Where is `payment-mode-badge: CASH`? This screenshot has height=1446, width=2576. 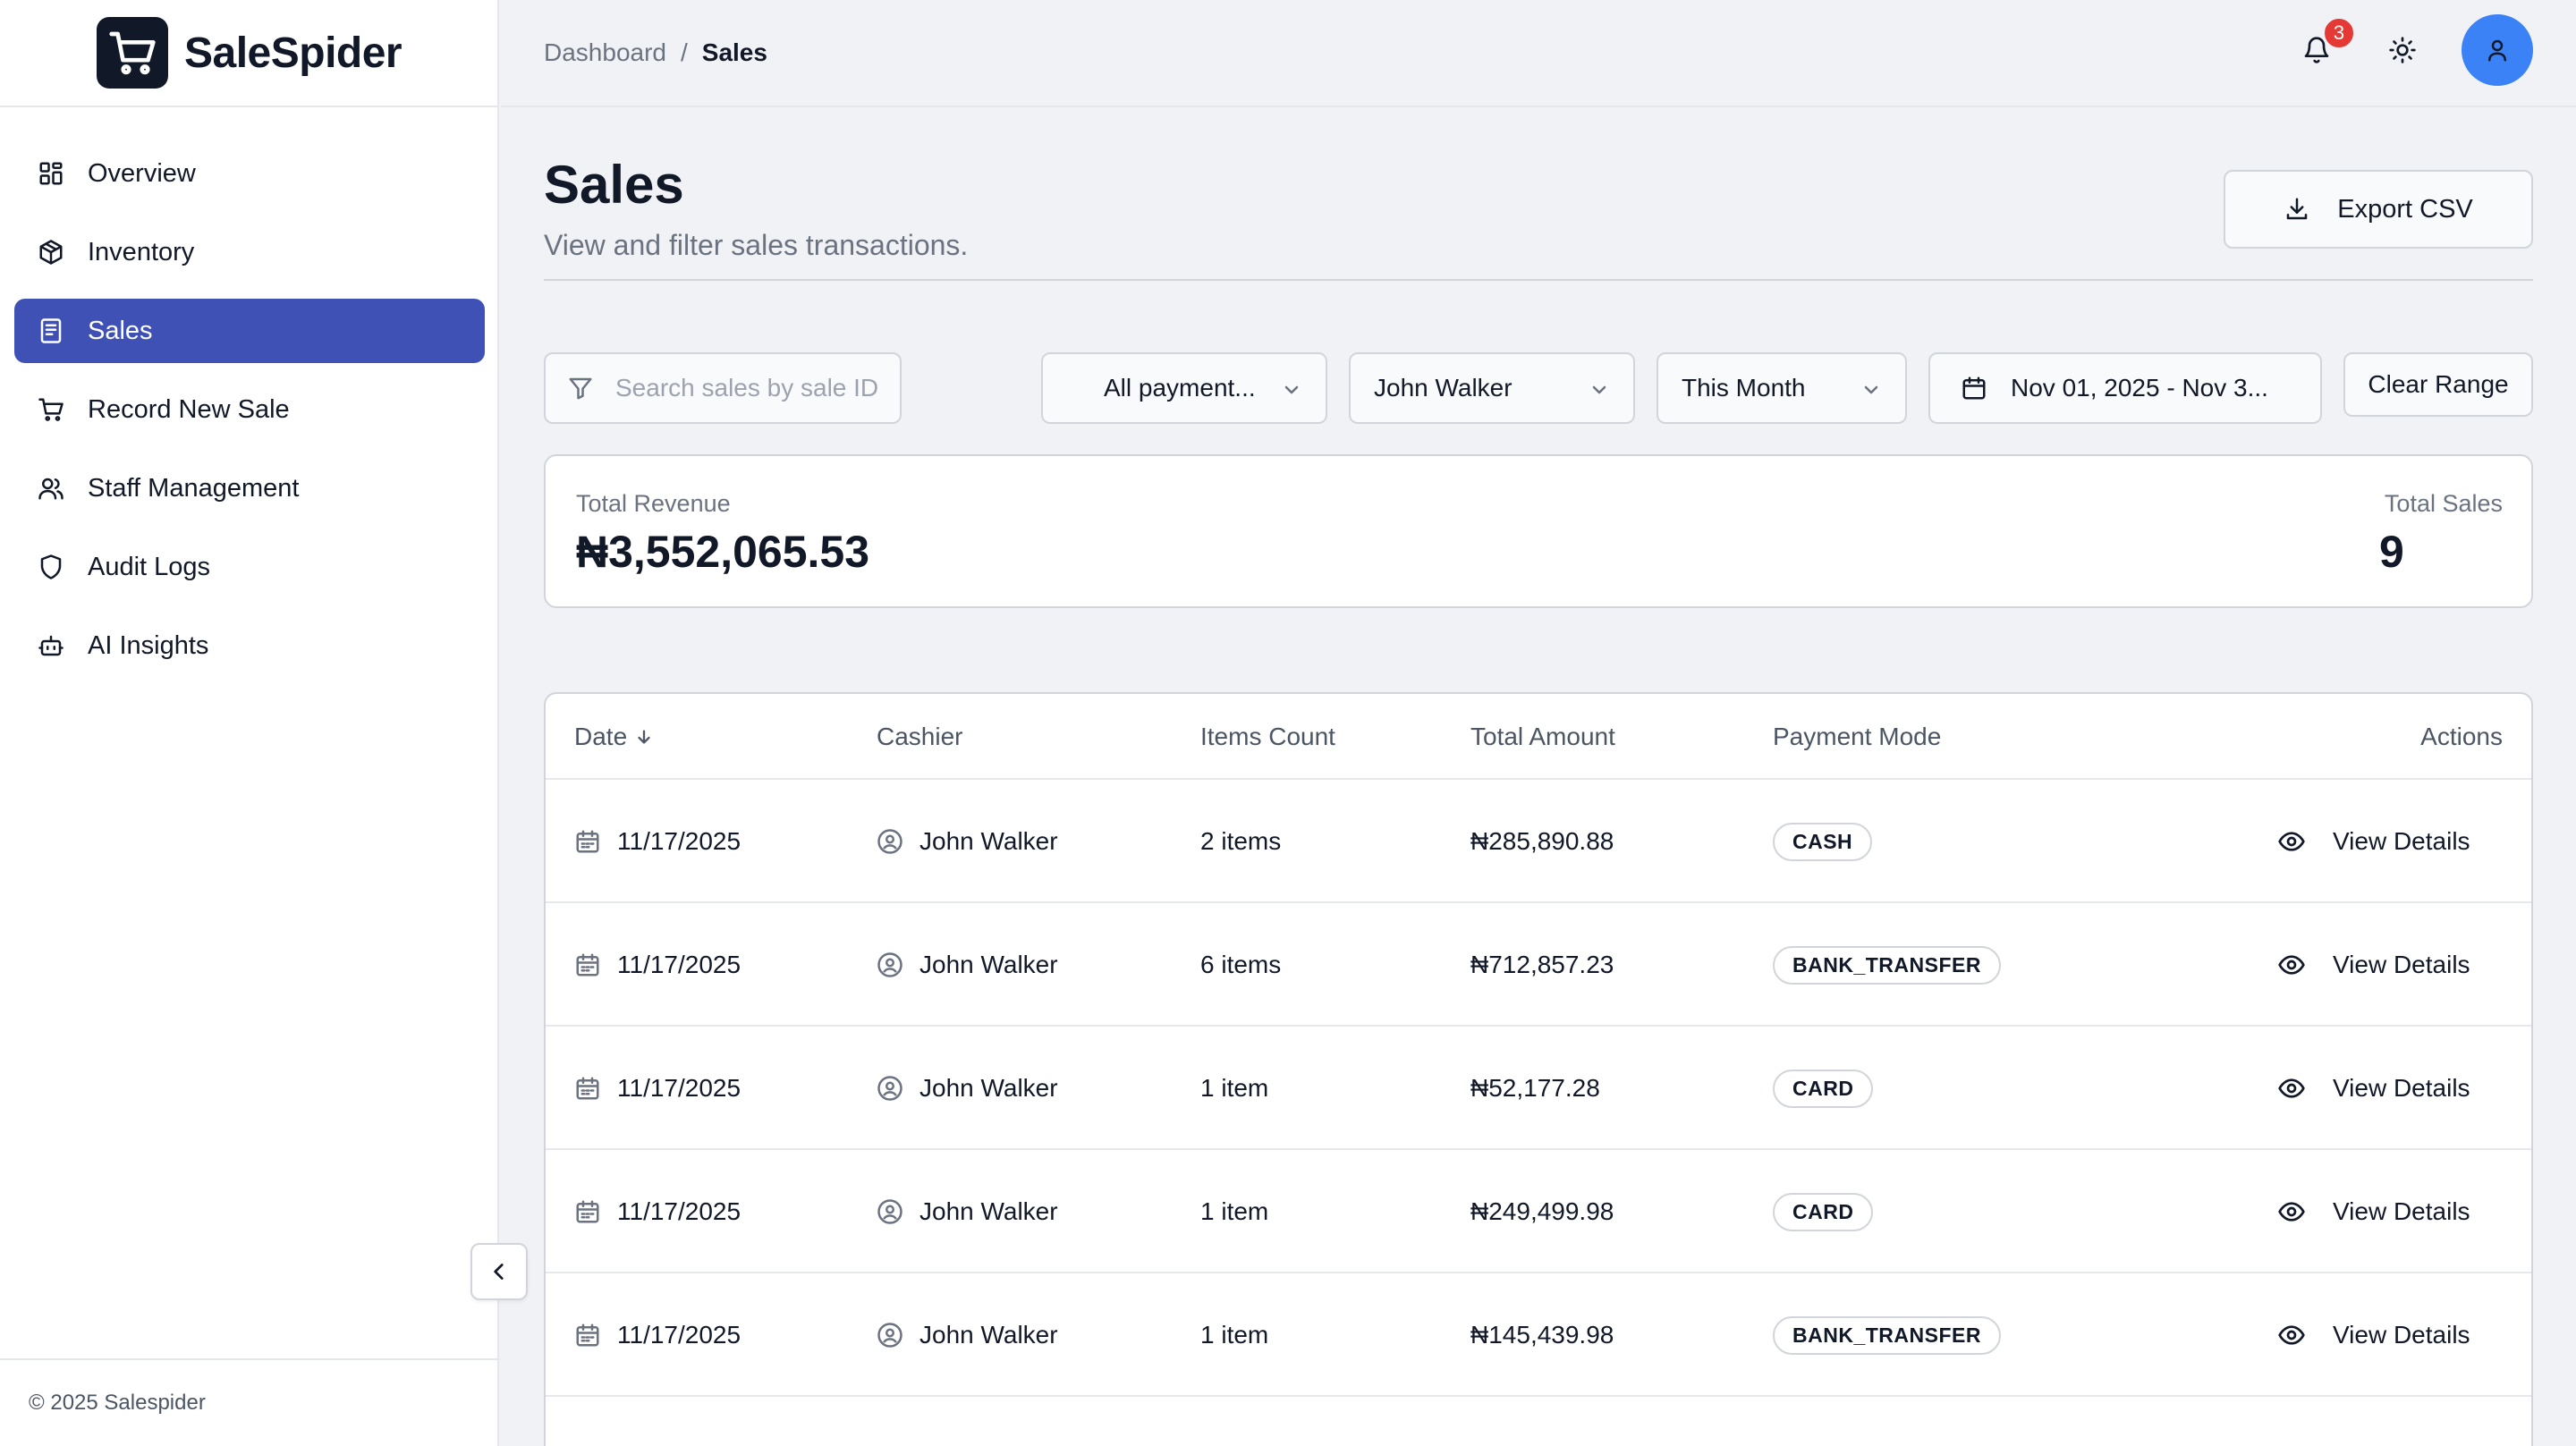 payment-mode-badge: CASH is located at coordinates (1823, 841).